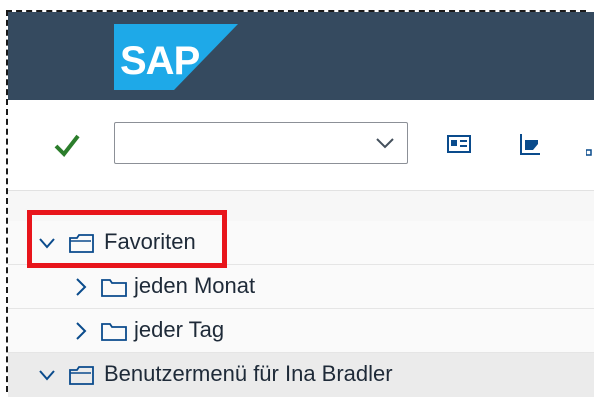 Image resolution: width=594 pixels, height=397 pixels. What do you see at coordinates (179, 330) in the screenshot?
I see `tree-node-label: jeder Tag` at bounding box center [179, 330].